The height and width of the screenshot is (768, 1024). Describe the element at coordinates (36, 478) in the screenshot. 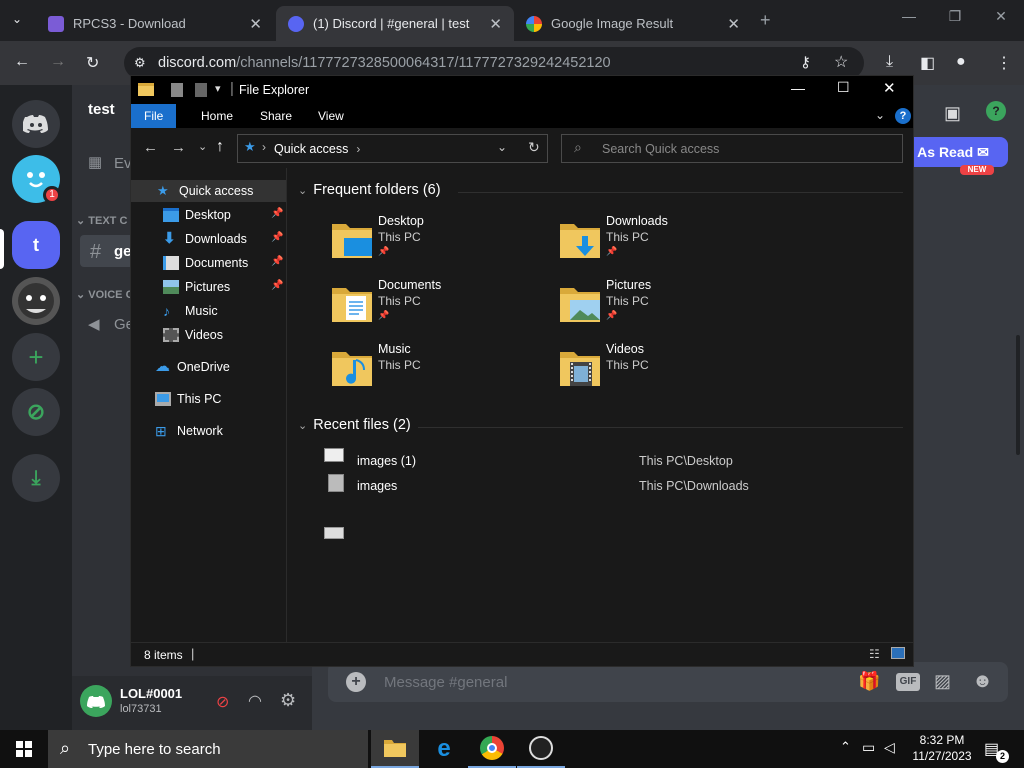

I see `download-apps-icon: ⤓` at that location.